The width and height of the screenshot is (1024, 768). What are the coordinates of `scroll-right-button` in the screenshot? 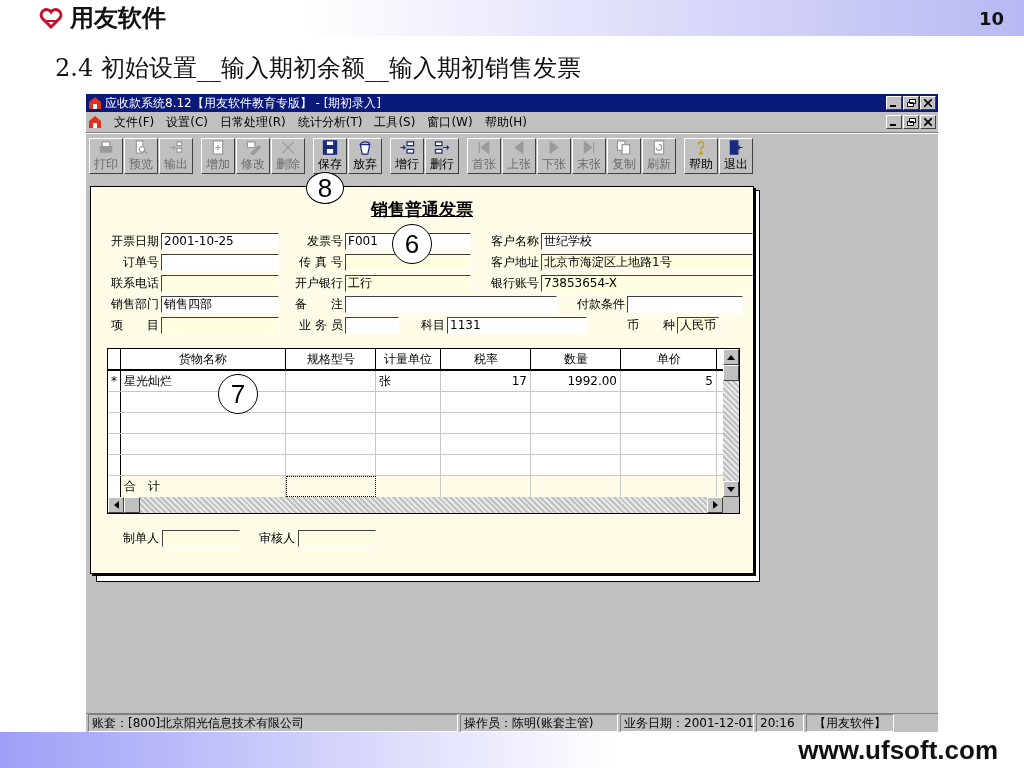 It's located at (715, 505).